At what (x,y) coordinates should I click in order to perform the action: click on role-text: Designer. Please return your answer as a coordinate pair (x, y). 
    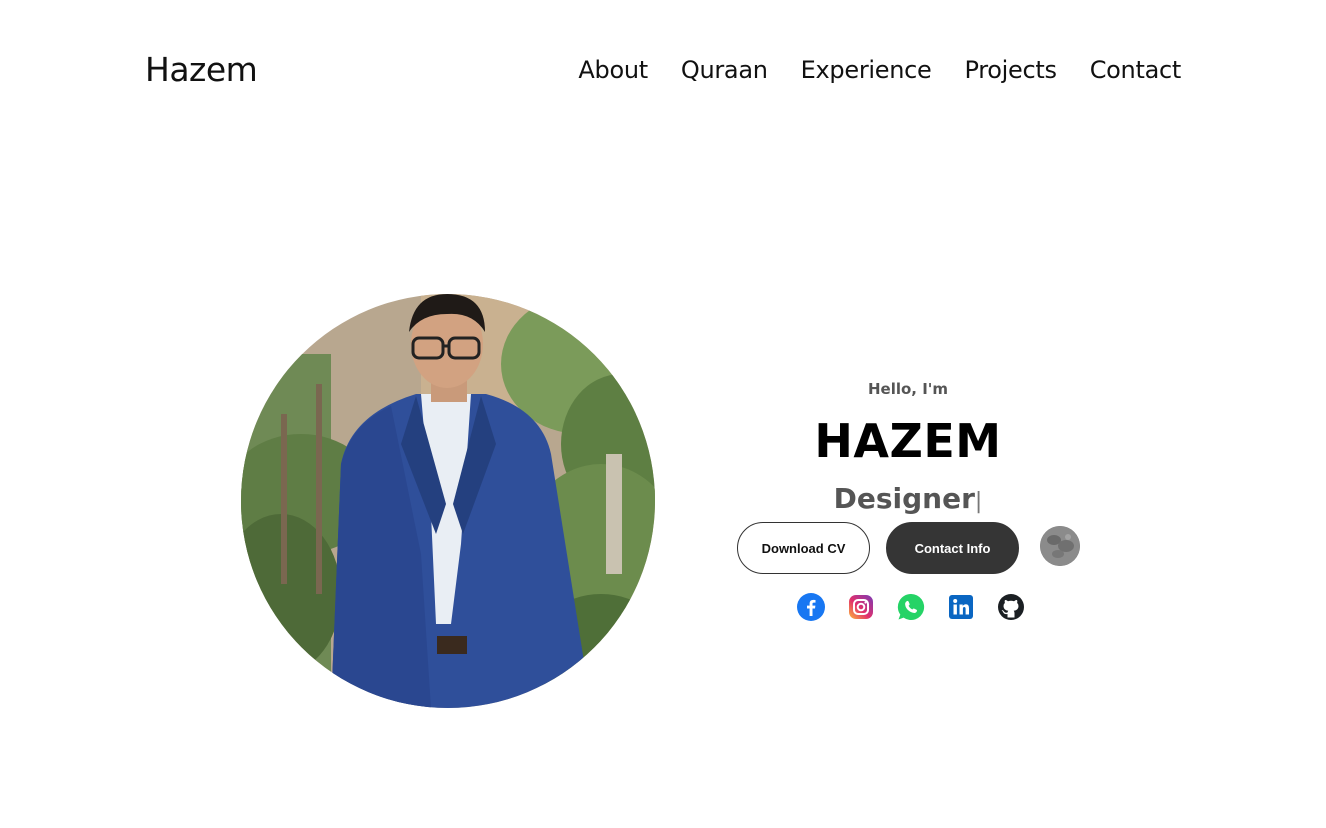
    Looking at the image, I should click on (904, 498).